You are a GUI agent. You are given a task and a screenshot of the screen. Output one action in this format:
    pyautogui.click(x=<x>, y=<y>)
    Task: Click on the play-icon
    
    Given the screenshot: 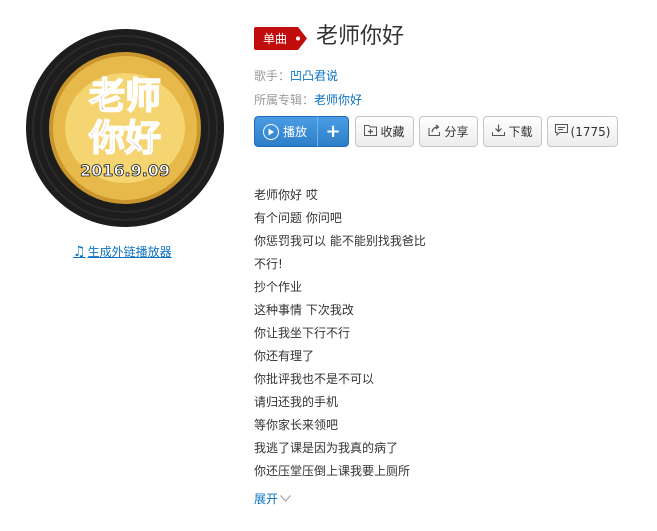 What is the action you would take?
    pyautogui.click(x=271, y=131)
    